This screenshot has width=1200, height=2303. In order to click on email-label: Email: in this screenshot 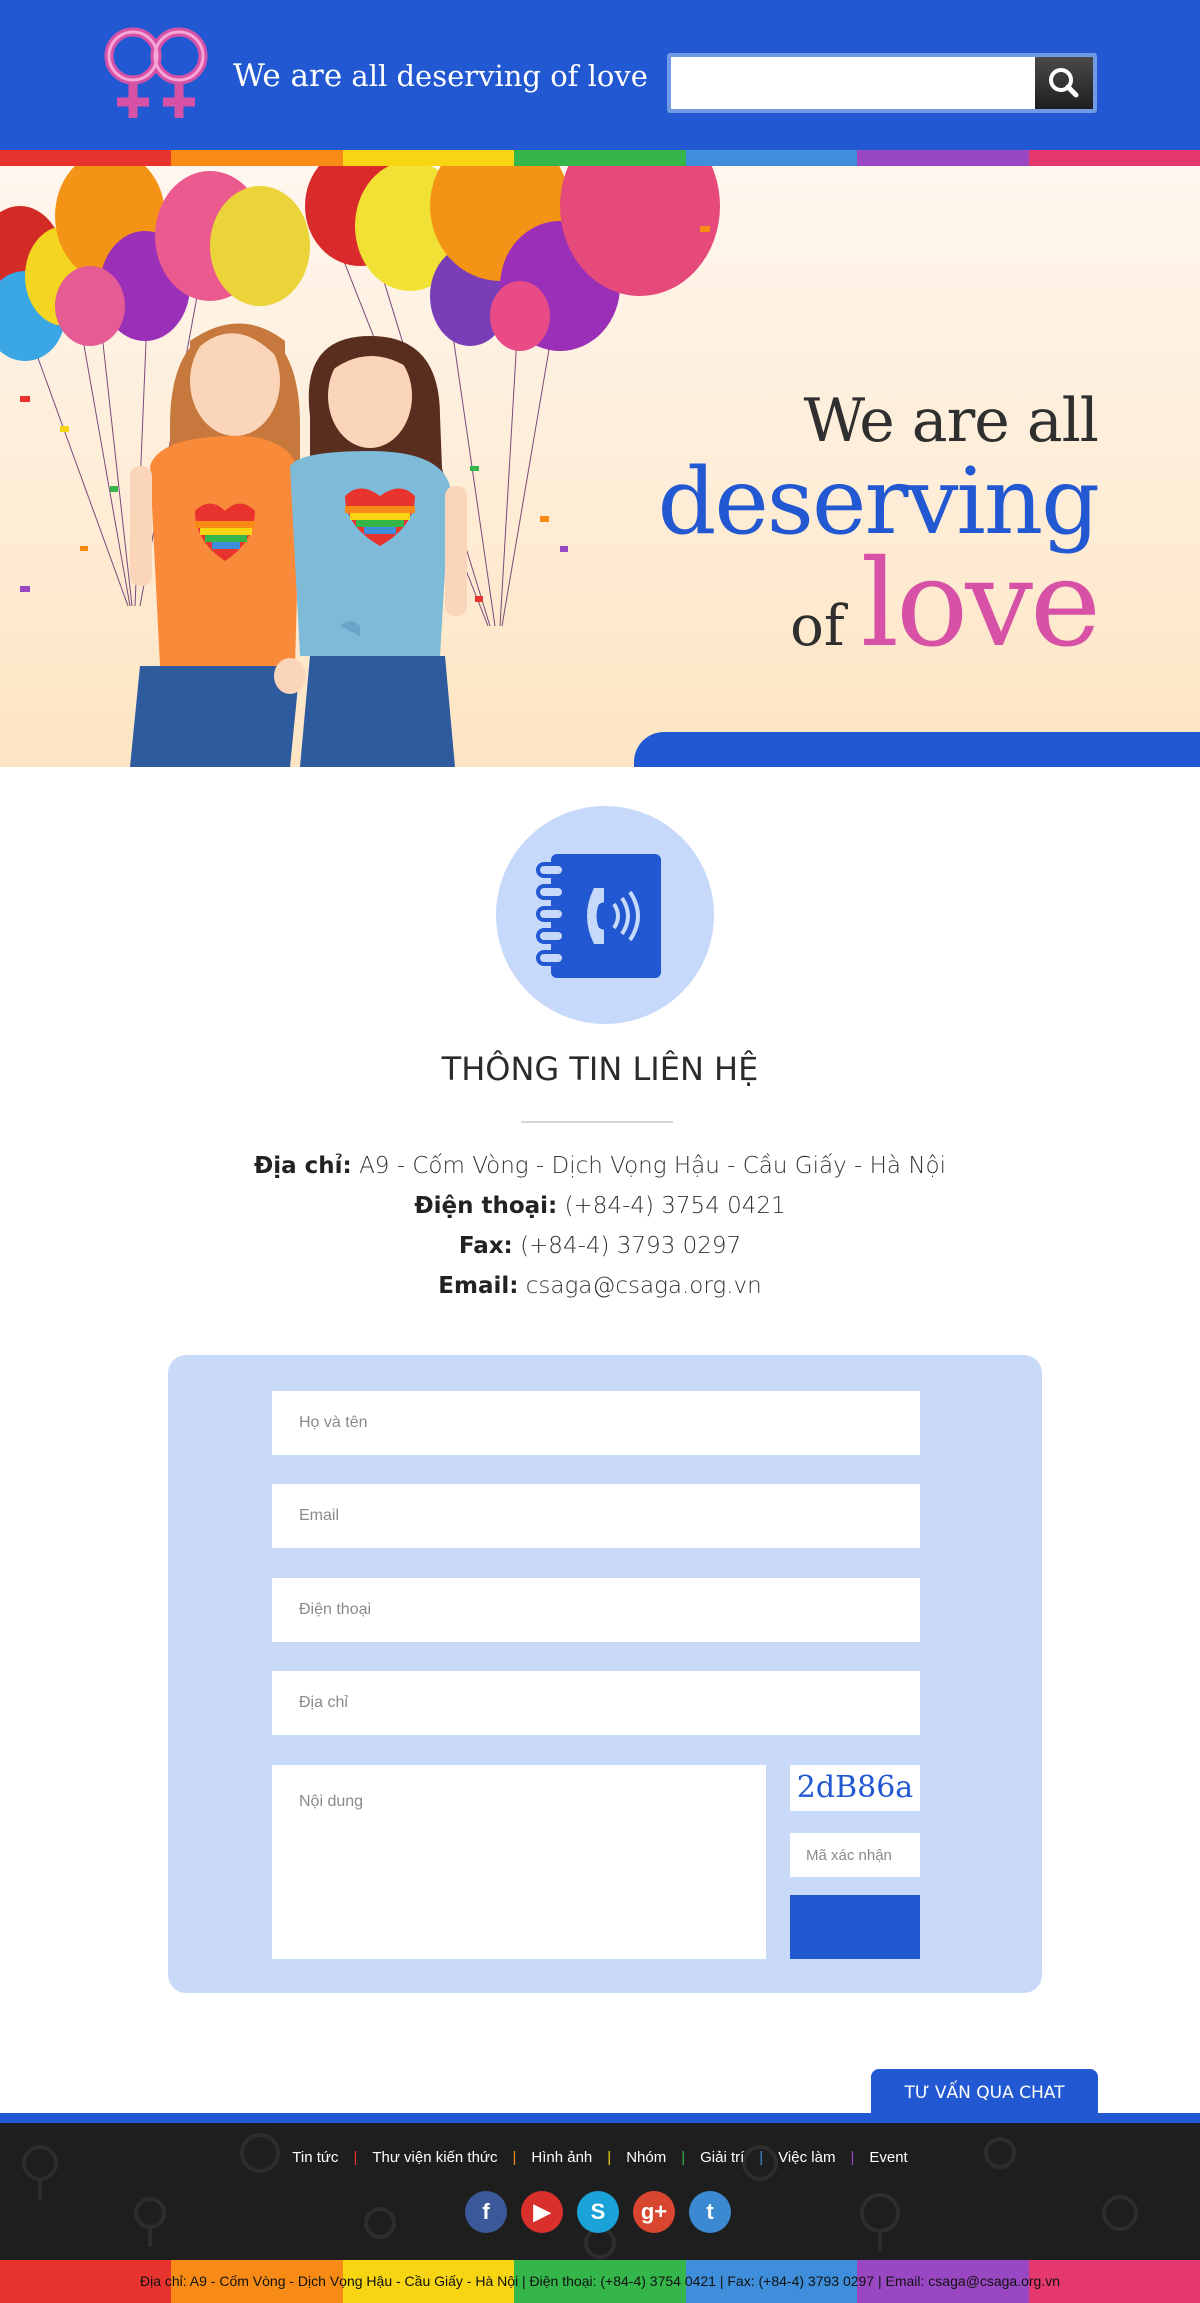, I will do `click(478, 1286)`.